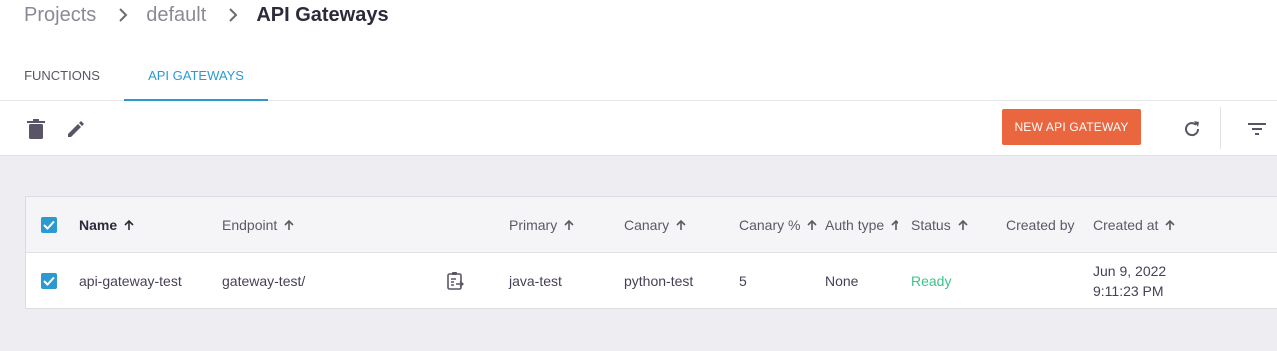  What do you see at coordinates (76, 129) in the screenshot?
I see `edit-icon` at bounding box center [76, 129].